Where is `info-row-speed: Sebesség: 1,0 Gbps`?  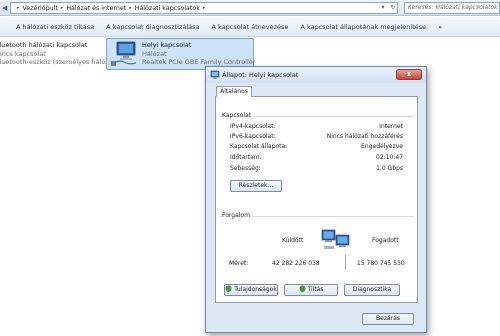
info-row-speed: Sebesség: 1,0 Gbps is located at coordinates (316, 169).